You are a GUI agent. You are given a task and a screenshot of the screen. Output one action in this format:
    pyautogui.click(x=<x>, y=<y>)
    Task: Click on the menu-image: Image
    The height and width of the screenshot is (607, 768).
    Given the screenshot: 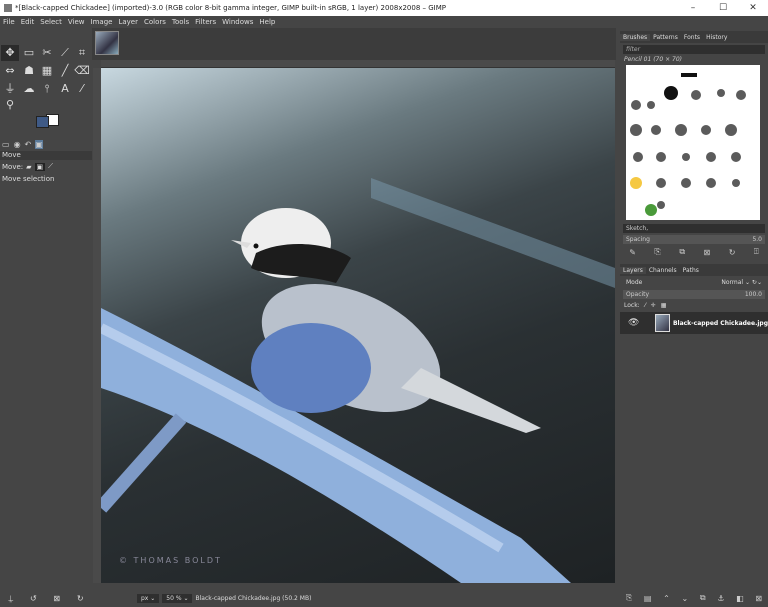 What is the action you would take?
    pyautogui.click(x=102, y=22)
    